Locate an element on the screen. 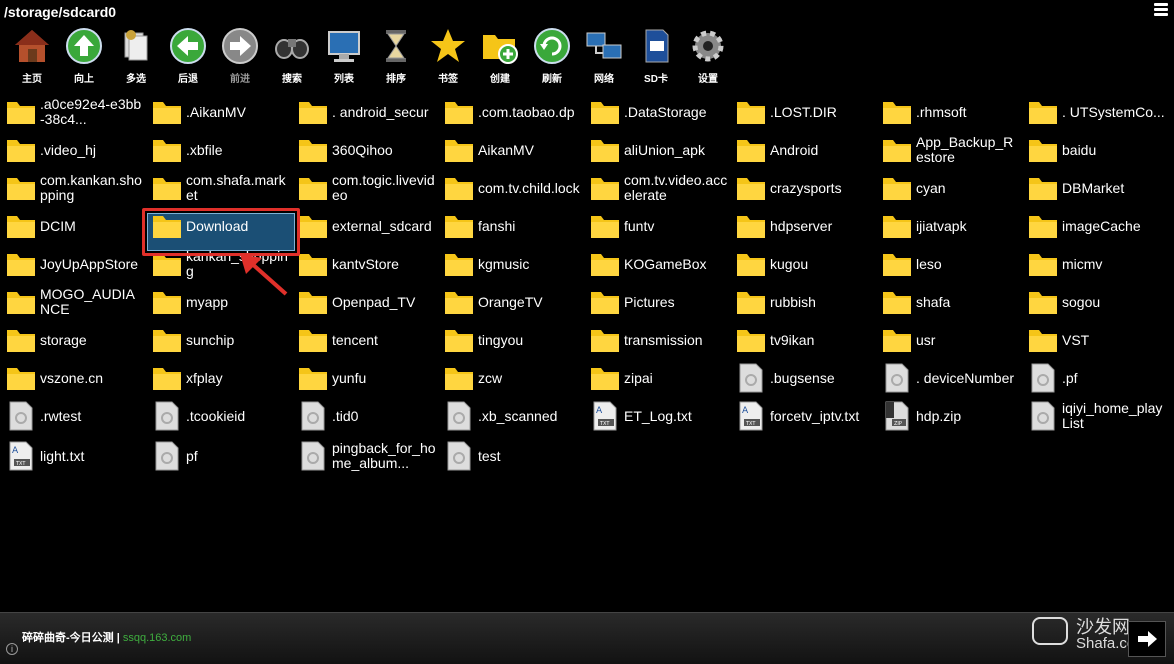 The image size is (1174, 664). toolbar-button-multi-select: 多选 is located at coordinates (136, 55).